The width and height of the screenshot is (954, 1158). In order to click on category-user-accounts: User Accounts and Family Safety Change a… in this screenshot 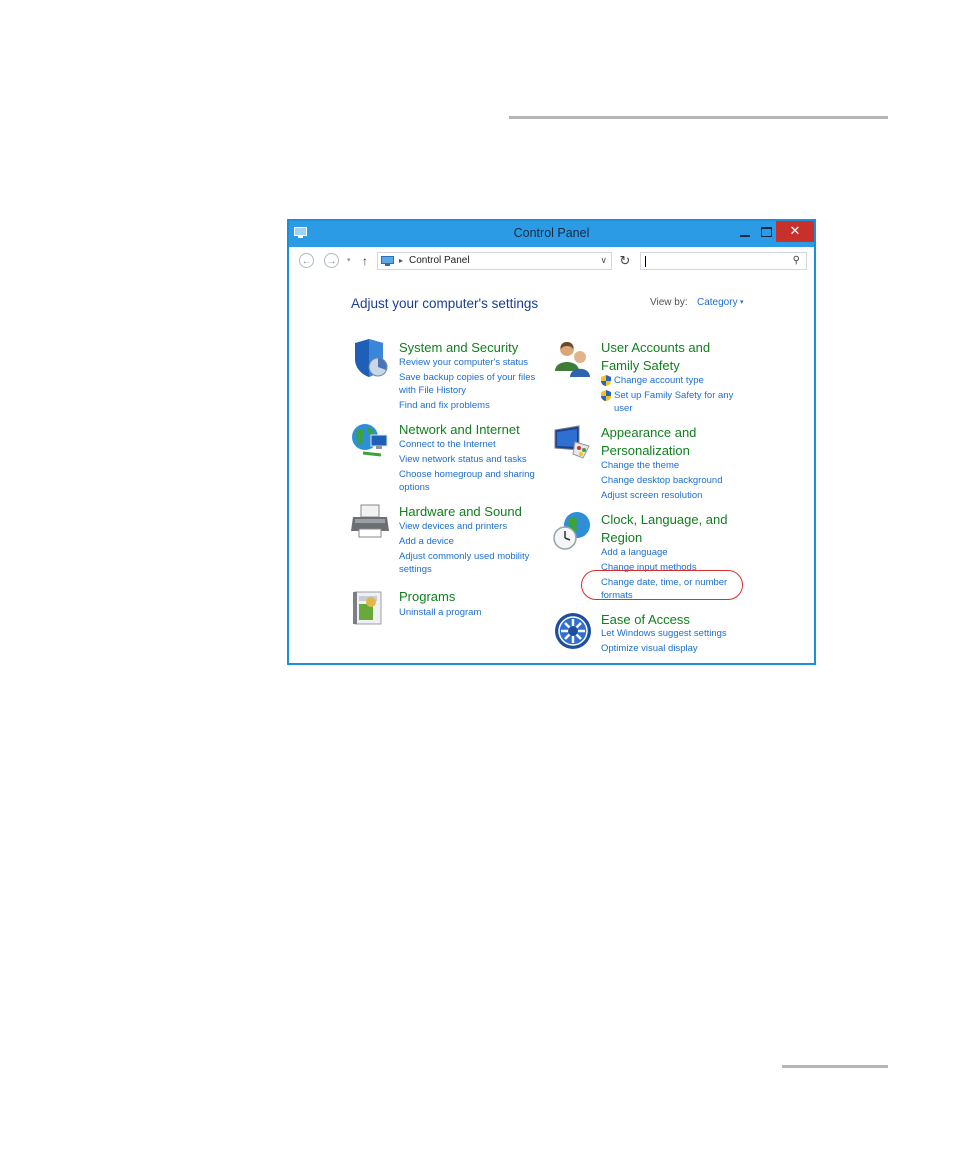, I will do `click(653, 379)`.